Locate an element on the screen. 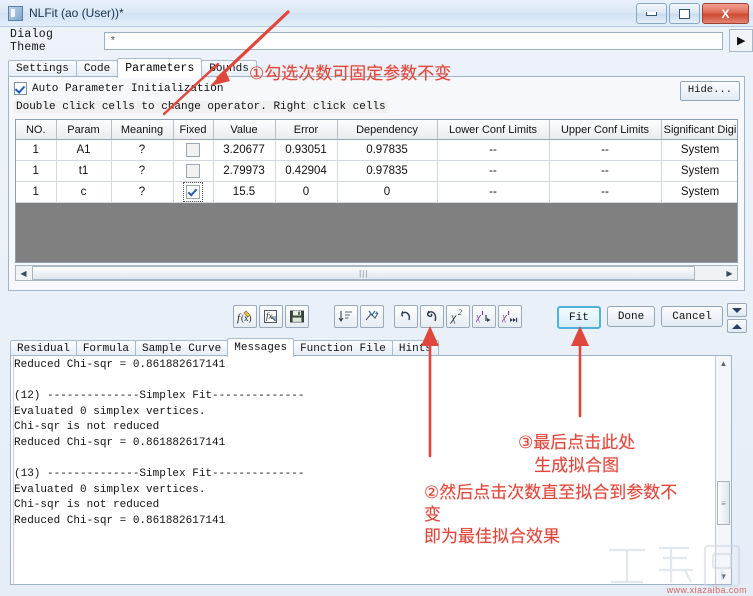 This screenshot has height=596, width=753. dialog-theme-arrow-icon: ▶ is located at coordinates (741, 40).